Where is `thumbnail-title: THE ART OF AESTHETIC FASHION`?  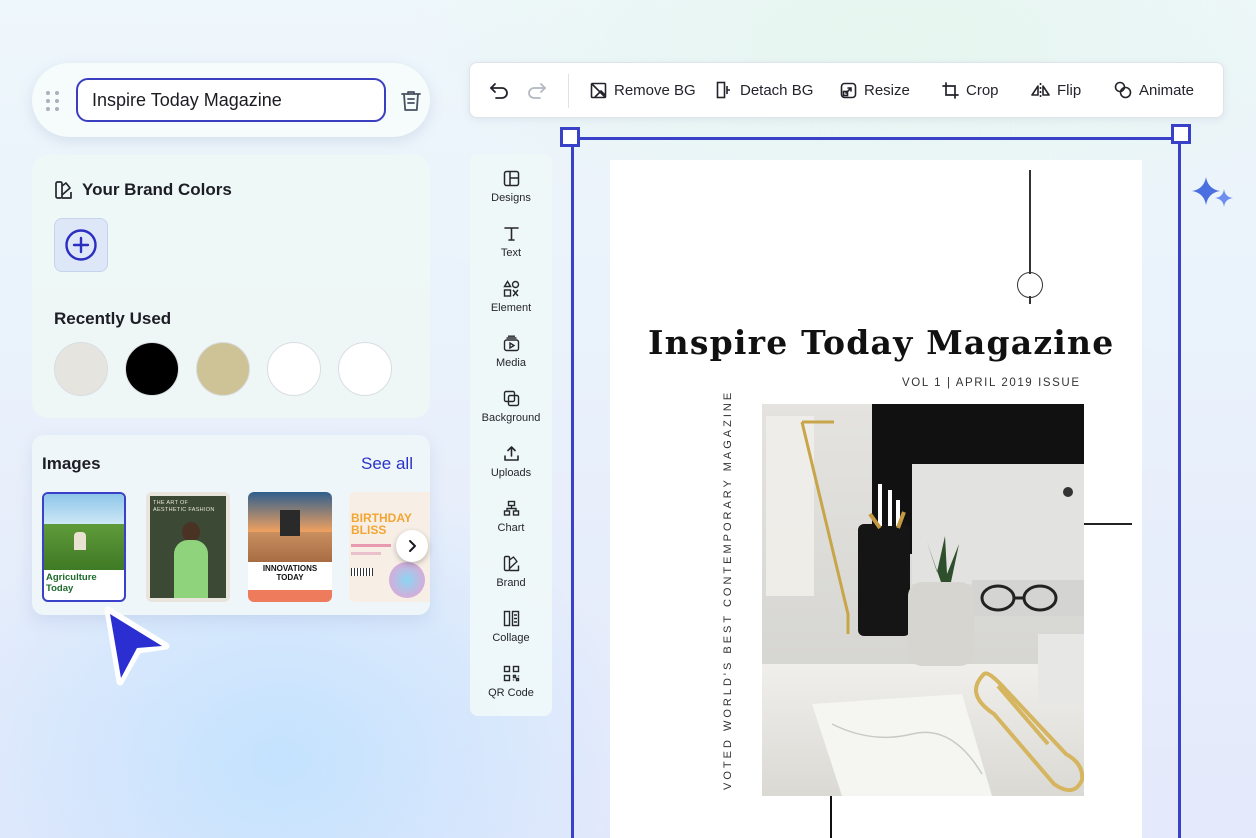
thumbnail-title: THE ART OF AESTHETIC FASHION is located at coordinates (184, 506).